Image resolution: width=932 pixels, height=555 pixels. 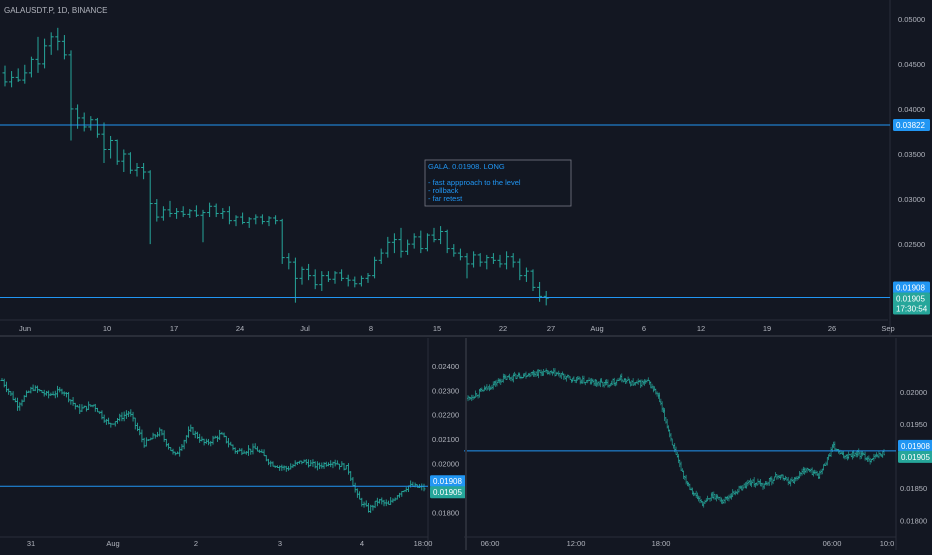 I want to click on sub-y-tick-label: 0.02300, so click(x=445, y=390).